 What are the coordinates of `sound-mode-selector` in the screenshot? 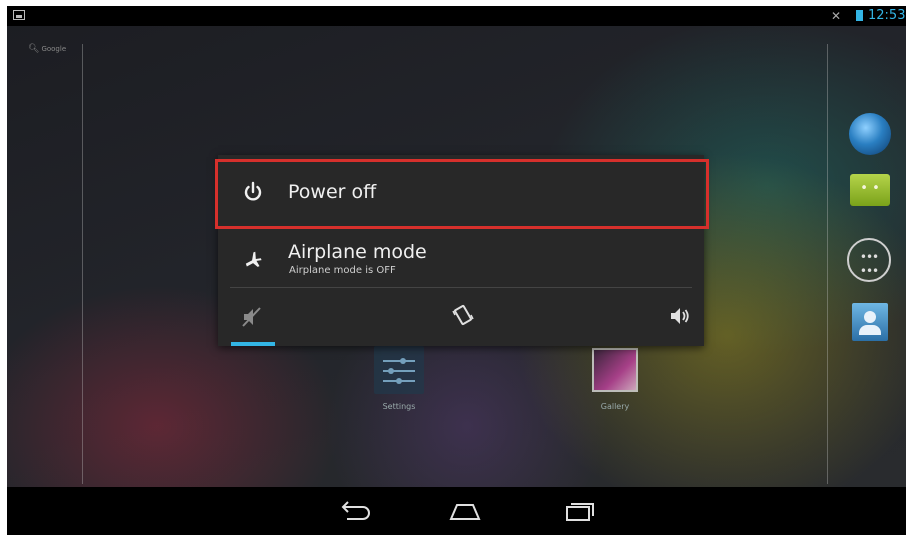 It's located at (461, 317).